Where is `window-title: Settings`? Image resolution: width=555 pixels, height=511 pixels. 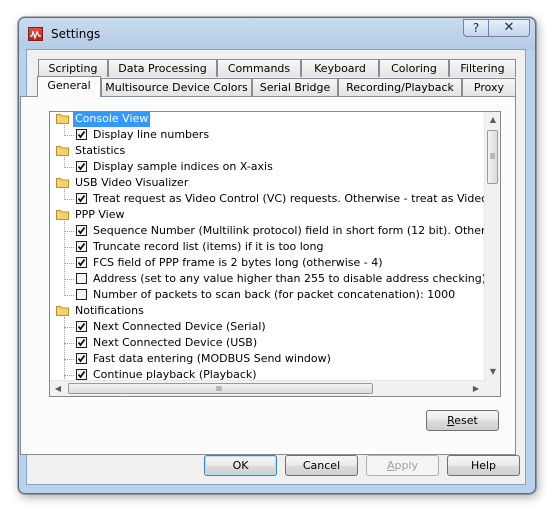 window-title: Settings is located at coordinates (76, 34).